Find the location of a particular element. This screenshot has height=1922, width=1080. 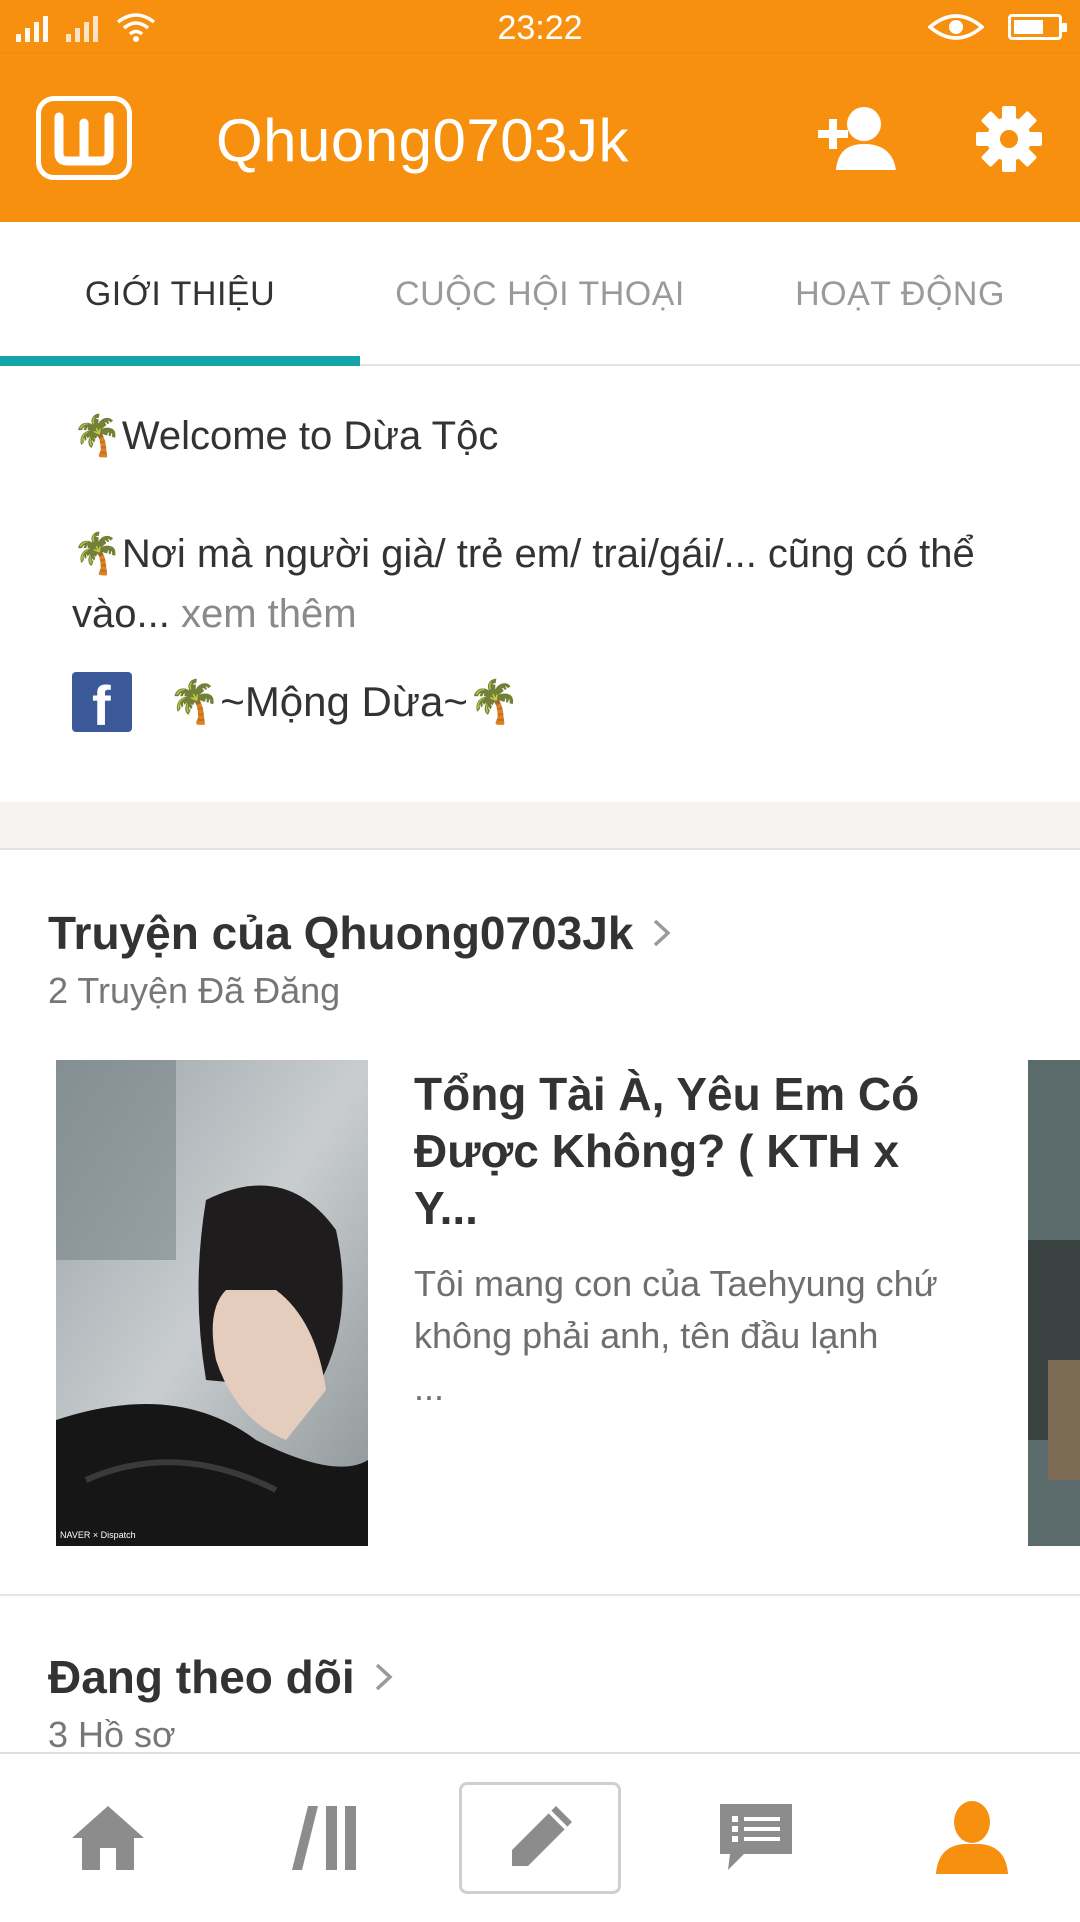

read-more-link: xem thêm is located at coordinates (263, 614).